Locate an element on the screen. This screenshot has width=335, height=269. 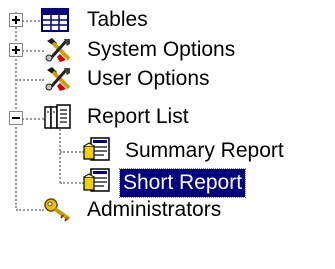
tree-item-system-options: System Options is located at coordinates (161, 50).